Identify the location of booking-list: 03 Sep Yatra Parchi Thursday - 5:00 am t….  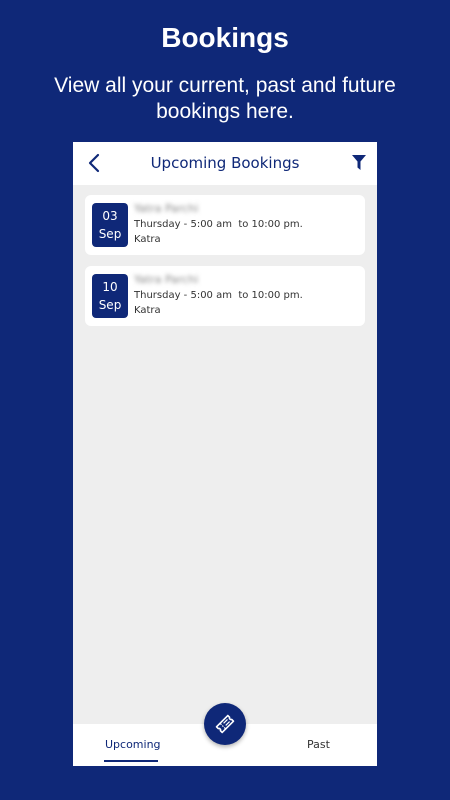
(225, 266).